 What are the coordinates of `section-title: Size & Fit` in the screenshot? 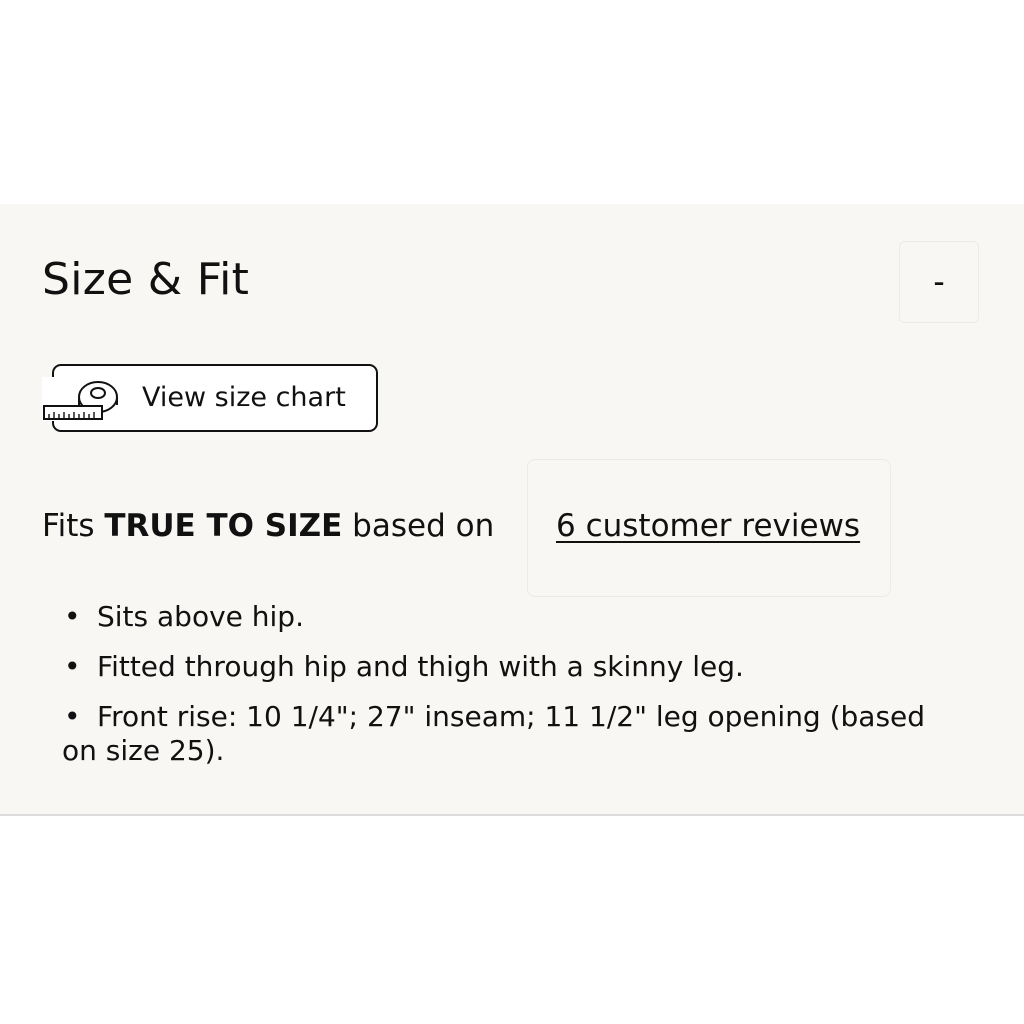 It's located at (146, 279).